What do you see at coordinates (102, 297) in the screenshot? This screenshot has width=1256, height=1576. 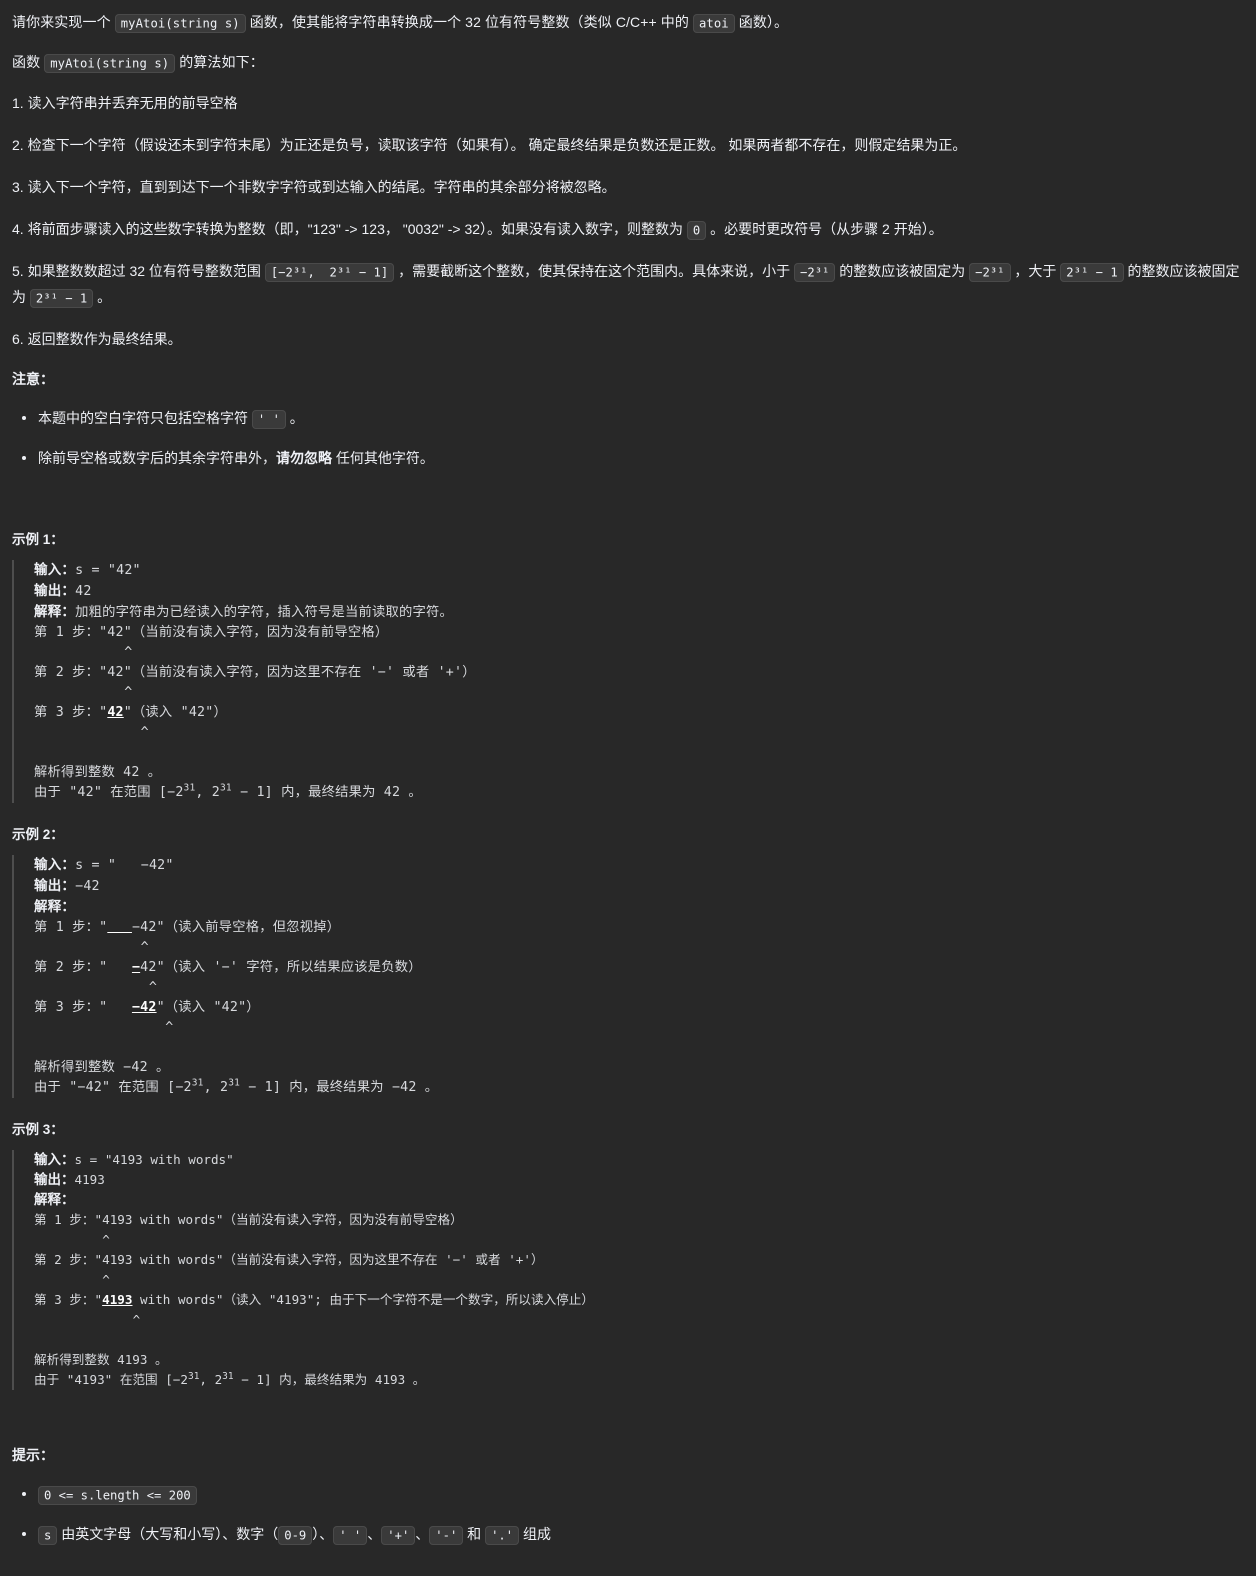 I see `step-5-text-f: 。` at bounding box center [102, 297].